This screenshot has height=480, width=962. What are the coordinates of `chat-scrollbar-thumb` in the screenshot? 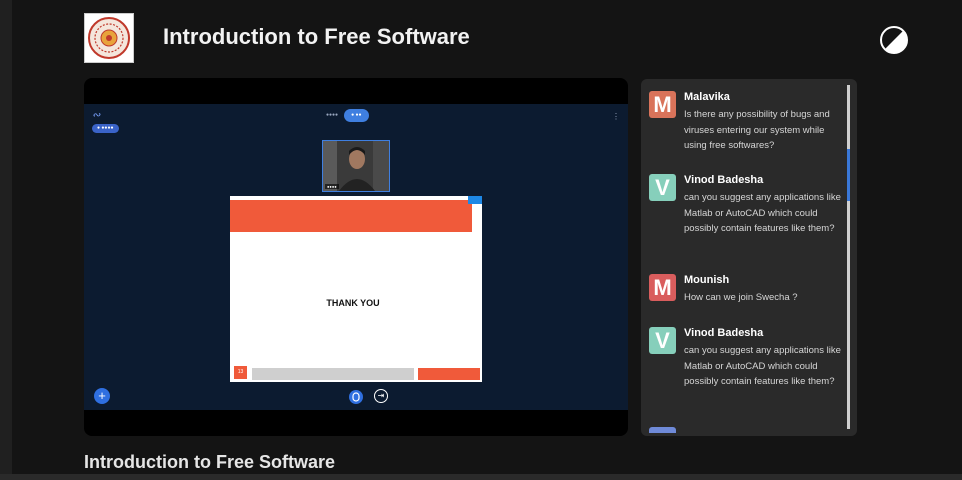 It's located at (848, 175).